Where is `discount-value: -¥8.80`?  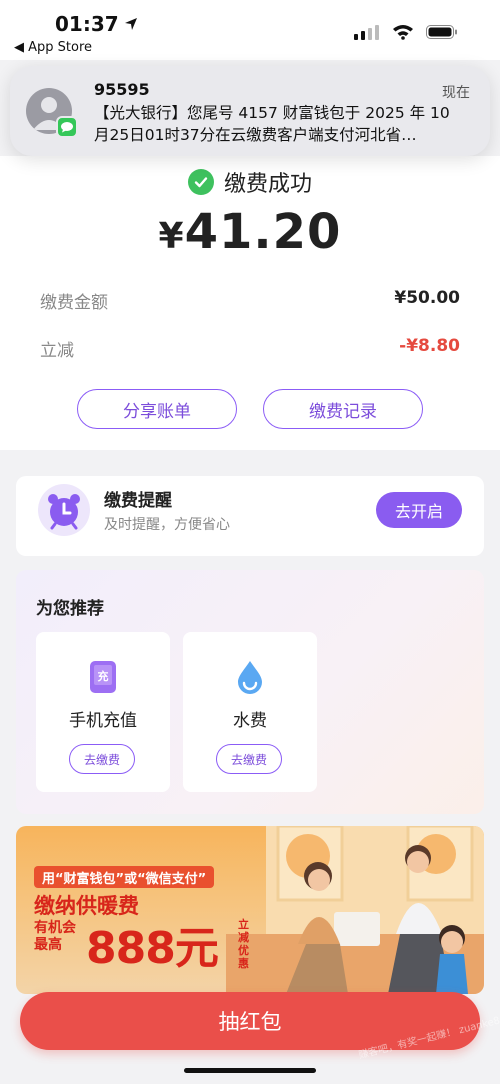 discount-value: -¥8.80 is located at coordinates (429, 346).